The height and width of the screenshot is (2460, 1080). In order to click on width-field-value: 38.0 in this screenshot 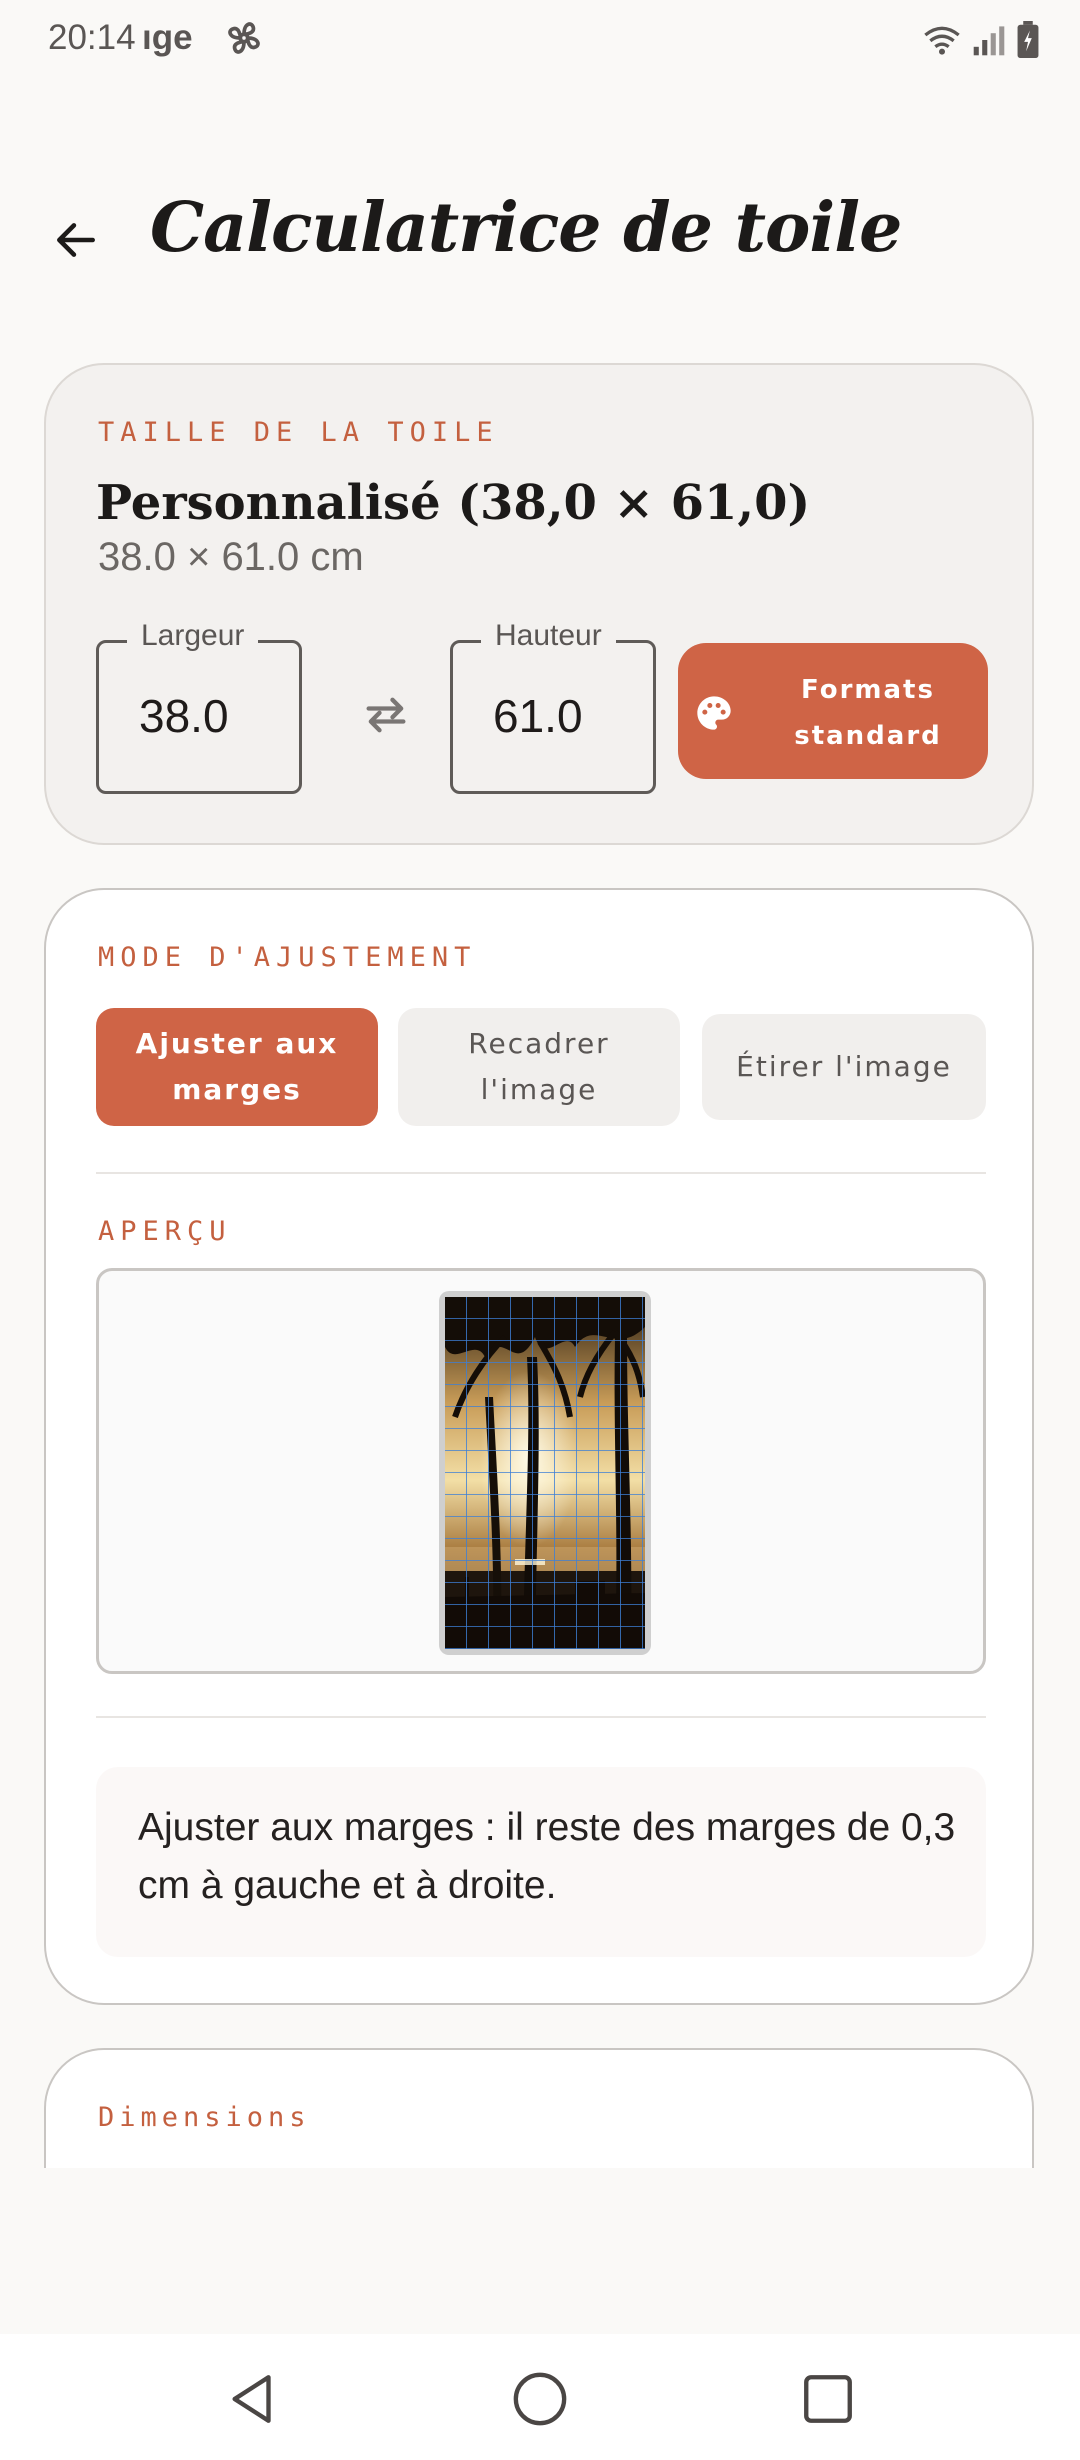, I will do `click(184, 716)`.